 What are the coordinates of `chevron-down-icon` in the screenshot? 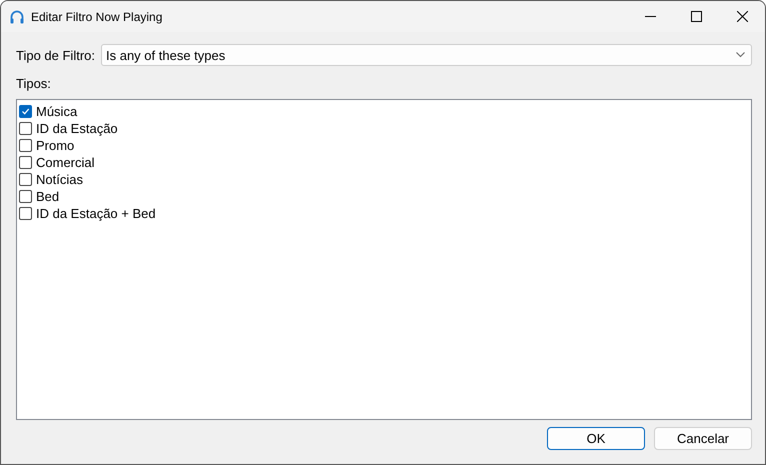 It's located at (740, 55).